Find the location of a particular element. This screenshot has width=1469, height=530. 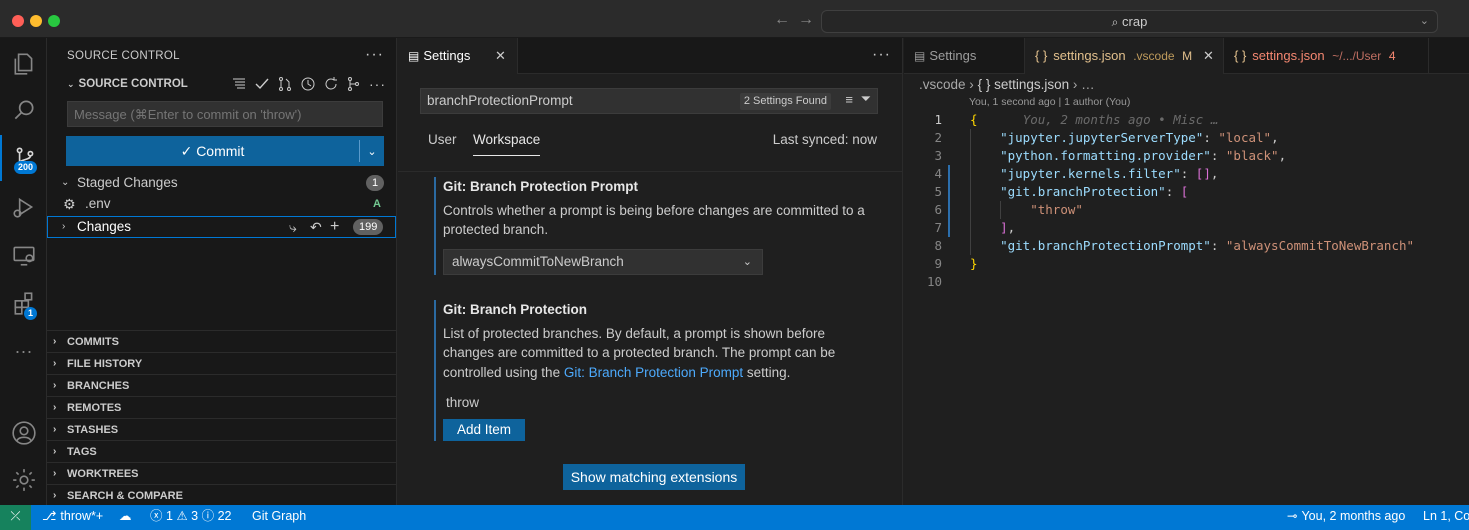

section-commits: › COMMITS is located at coordinates (221, 341).